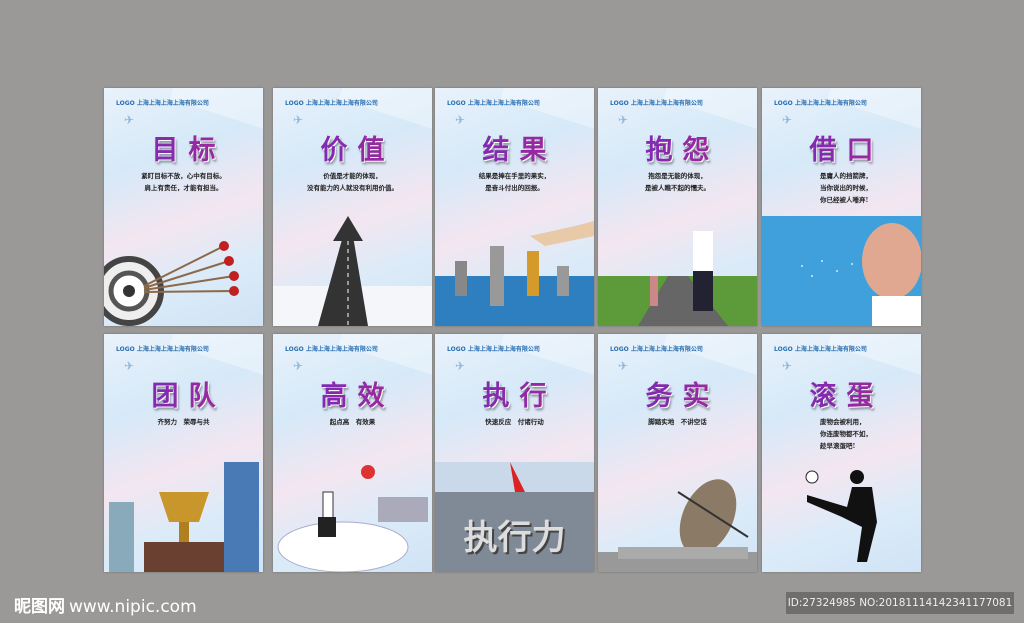  I want to click on slogan-line: 没有能力的人就没有利用价值。, so click(352, 188).